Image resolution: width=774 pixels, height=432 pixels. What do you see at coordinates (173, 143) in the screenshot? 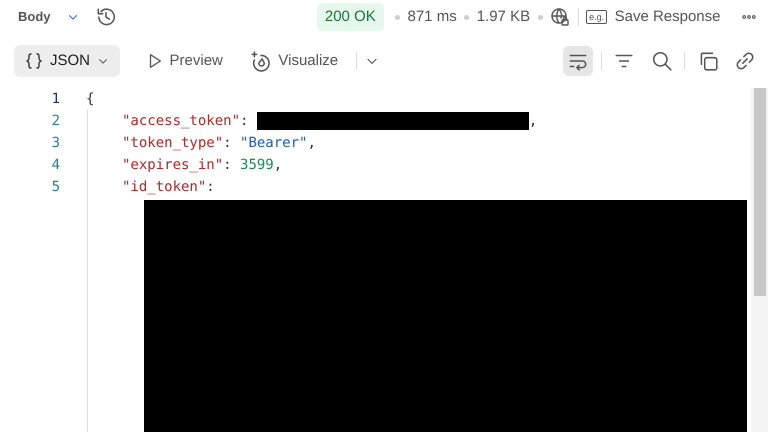
I see `json-key: "token_type"` at bounding box center [173, 143].